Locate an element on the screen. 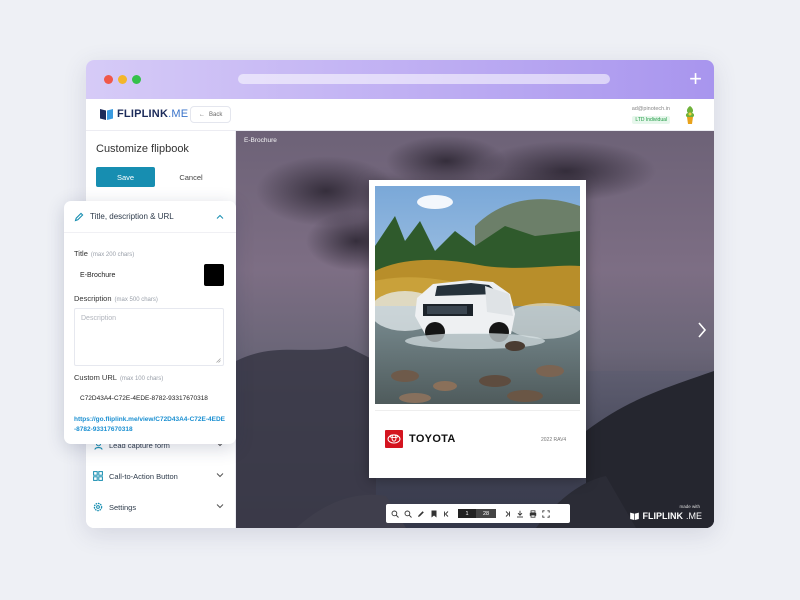 The image size is (800, 600). new-tab-plus-icon: + is located at coordinates (695, 79).